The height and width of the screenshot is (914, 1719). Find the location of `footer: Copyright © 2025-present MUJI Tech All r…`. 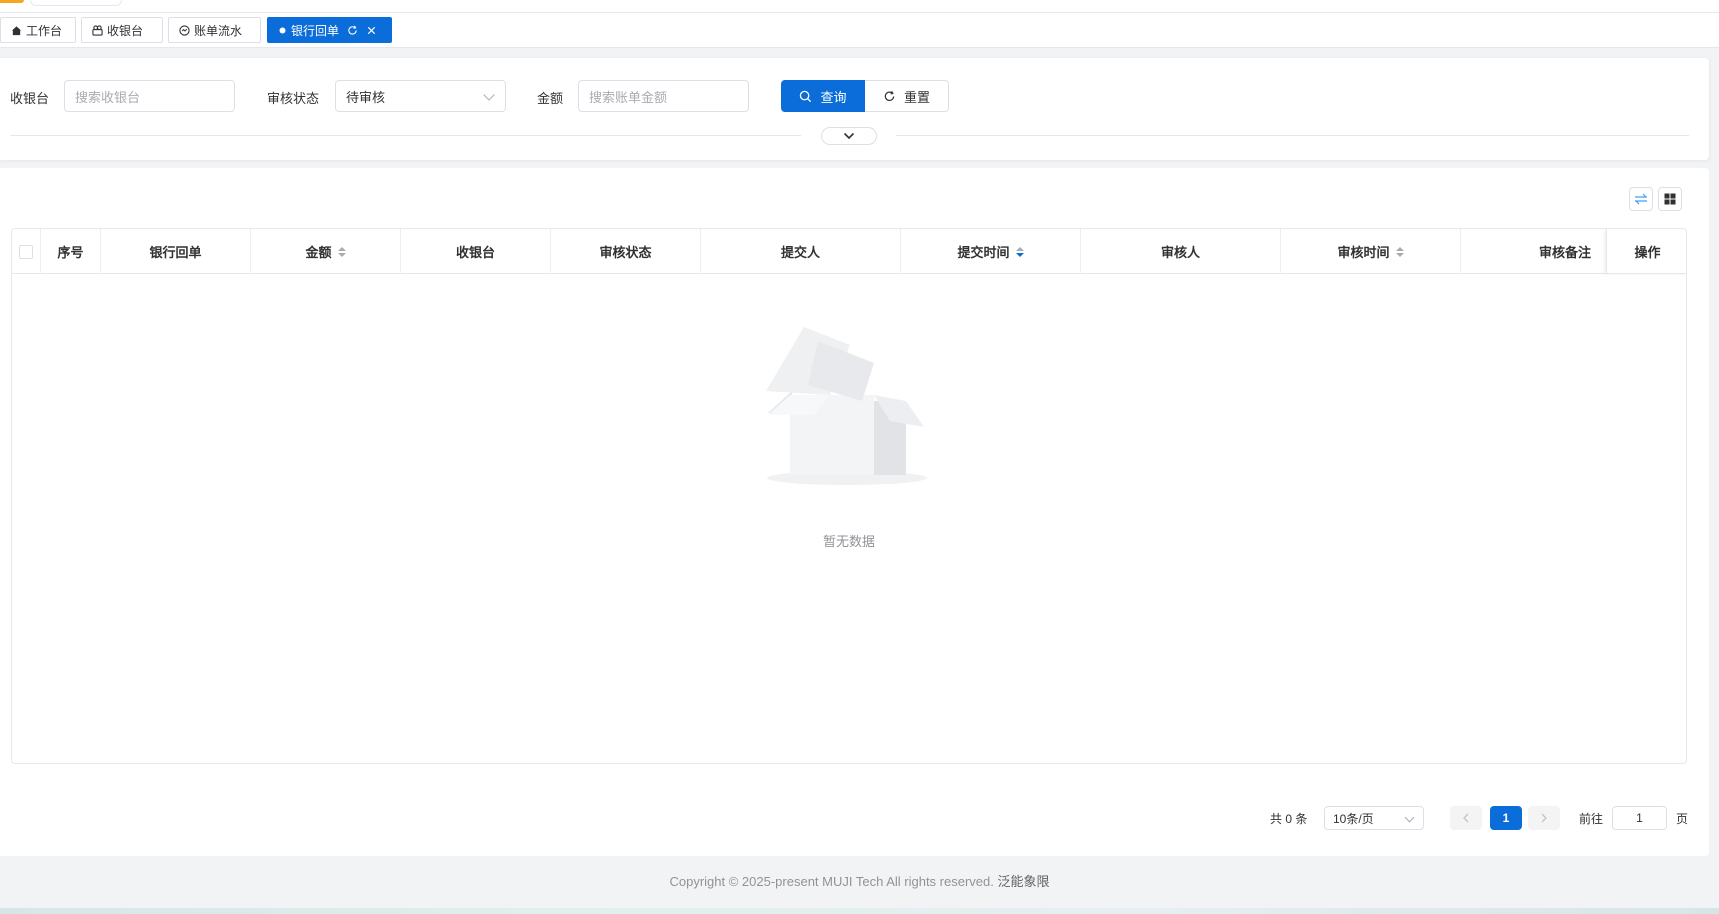

footer: Copyright © 2025-present MUJI Tech All r… is located at coordinates (859, 882).